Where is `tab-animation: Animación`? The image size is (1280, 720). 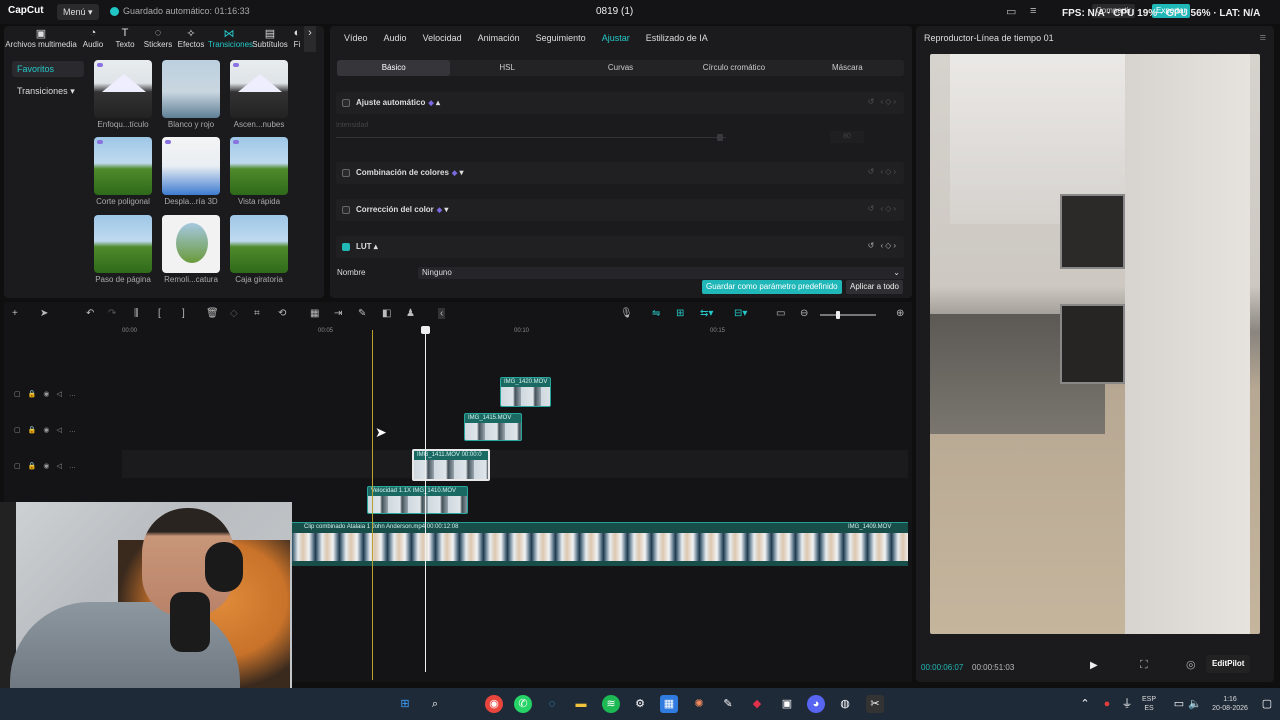
tab-animation: Animación is located at coordinates (499, 38).